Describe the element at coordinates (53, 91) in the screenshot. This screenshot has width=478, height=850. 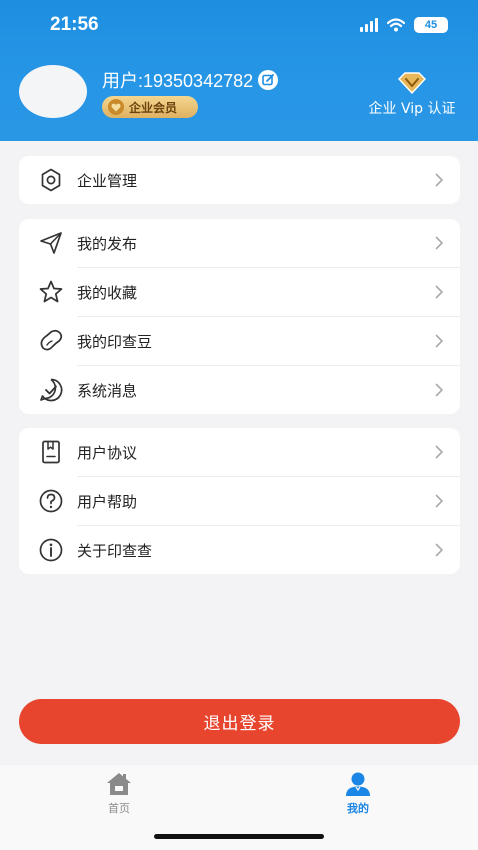
I see `avatar` at that location.